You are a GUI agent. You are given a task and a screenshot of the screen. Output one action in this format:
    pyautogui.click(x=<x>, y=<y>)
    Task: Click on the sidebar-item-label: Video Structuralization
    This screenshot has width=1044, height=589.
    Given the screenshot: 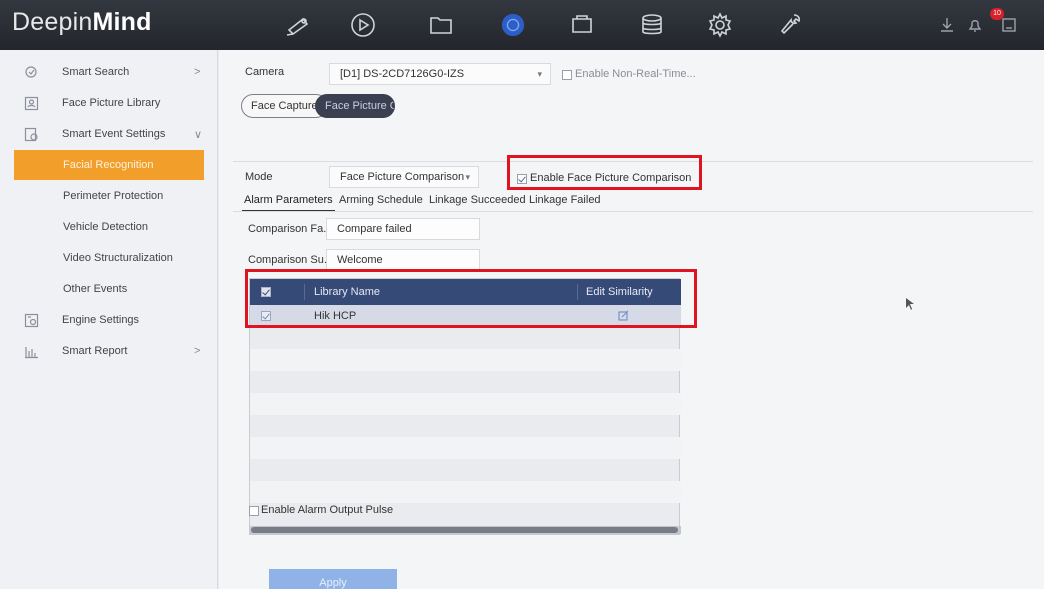 What is the action you would take?
    pyautogui.click(x=118, y=258)
    